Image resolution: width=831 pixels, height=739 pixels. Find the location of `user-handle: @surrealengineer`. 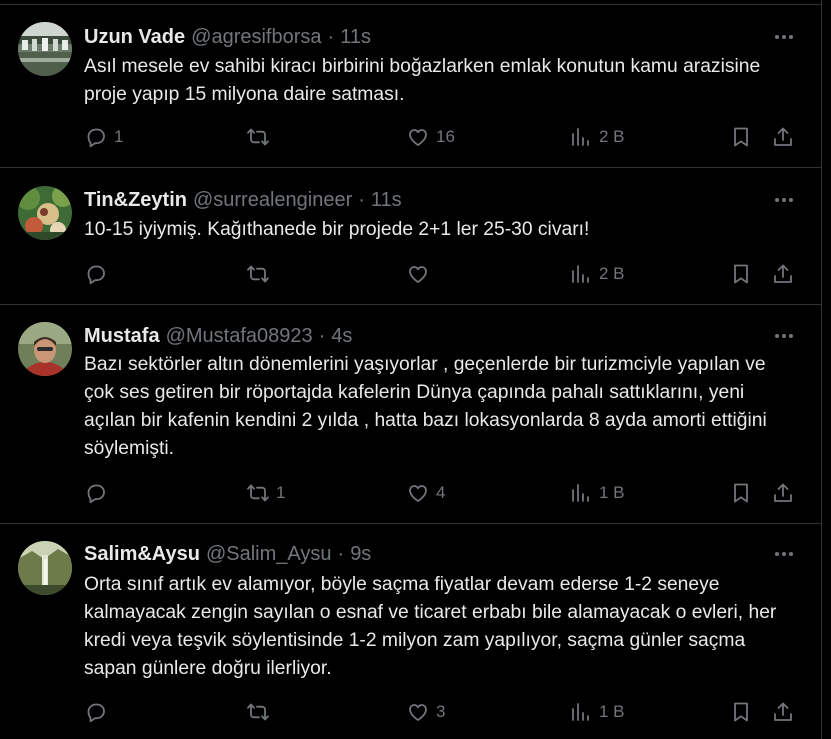

user-handle: @surrealengineer is located at coordinates (272, 200).